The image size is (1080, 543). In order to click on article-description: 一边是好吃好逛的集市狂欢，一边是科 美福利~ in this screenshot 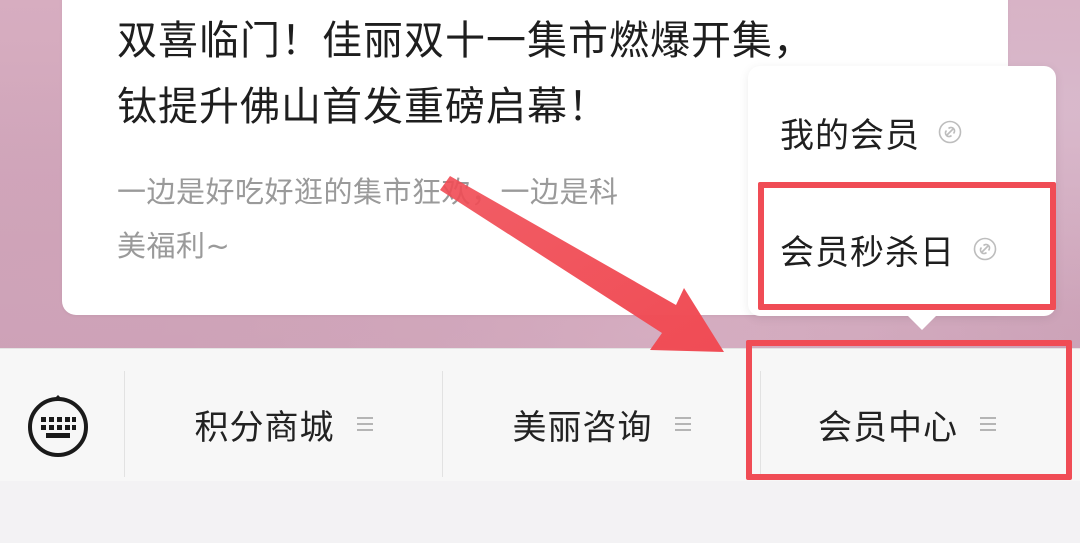, I will do `click(437, 219)`.